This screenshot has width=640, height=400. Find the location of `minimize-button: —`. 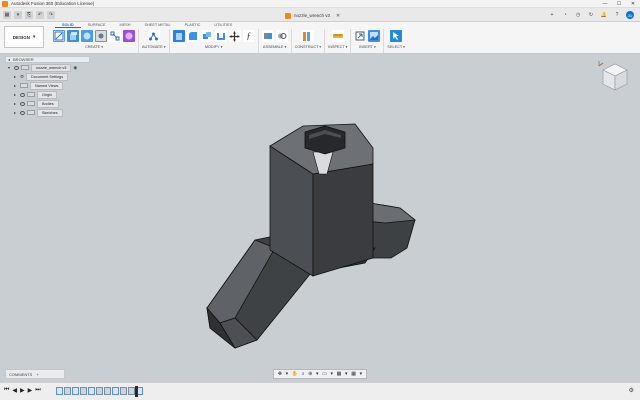

minimize-button: — is located at coordinates (605, 4).